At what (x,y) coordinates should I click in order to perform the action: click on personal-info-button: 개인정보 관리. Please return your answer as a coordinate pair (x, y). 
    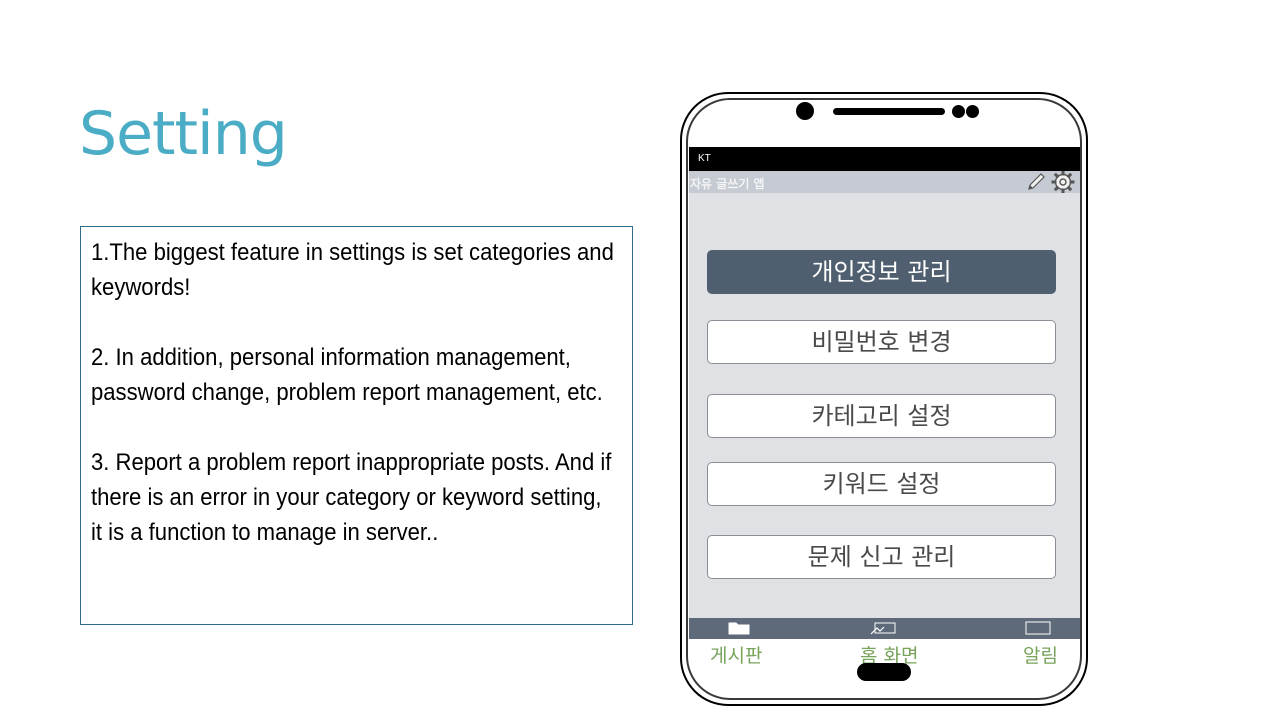
    Looking at the image, I should click on (881, 272).